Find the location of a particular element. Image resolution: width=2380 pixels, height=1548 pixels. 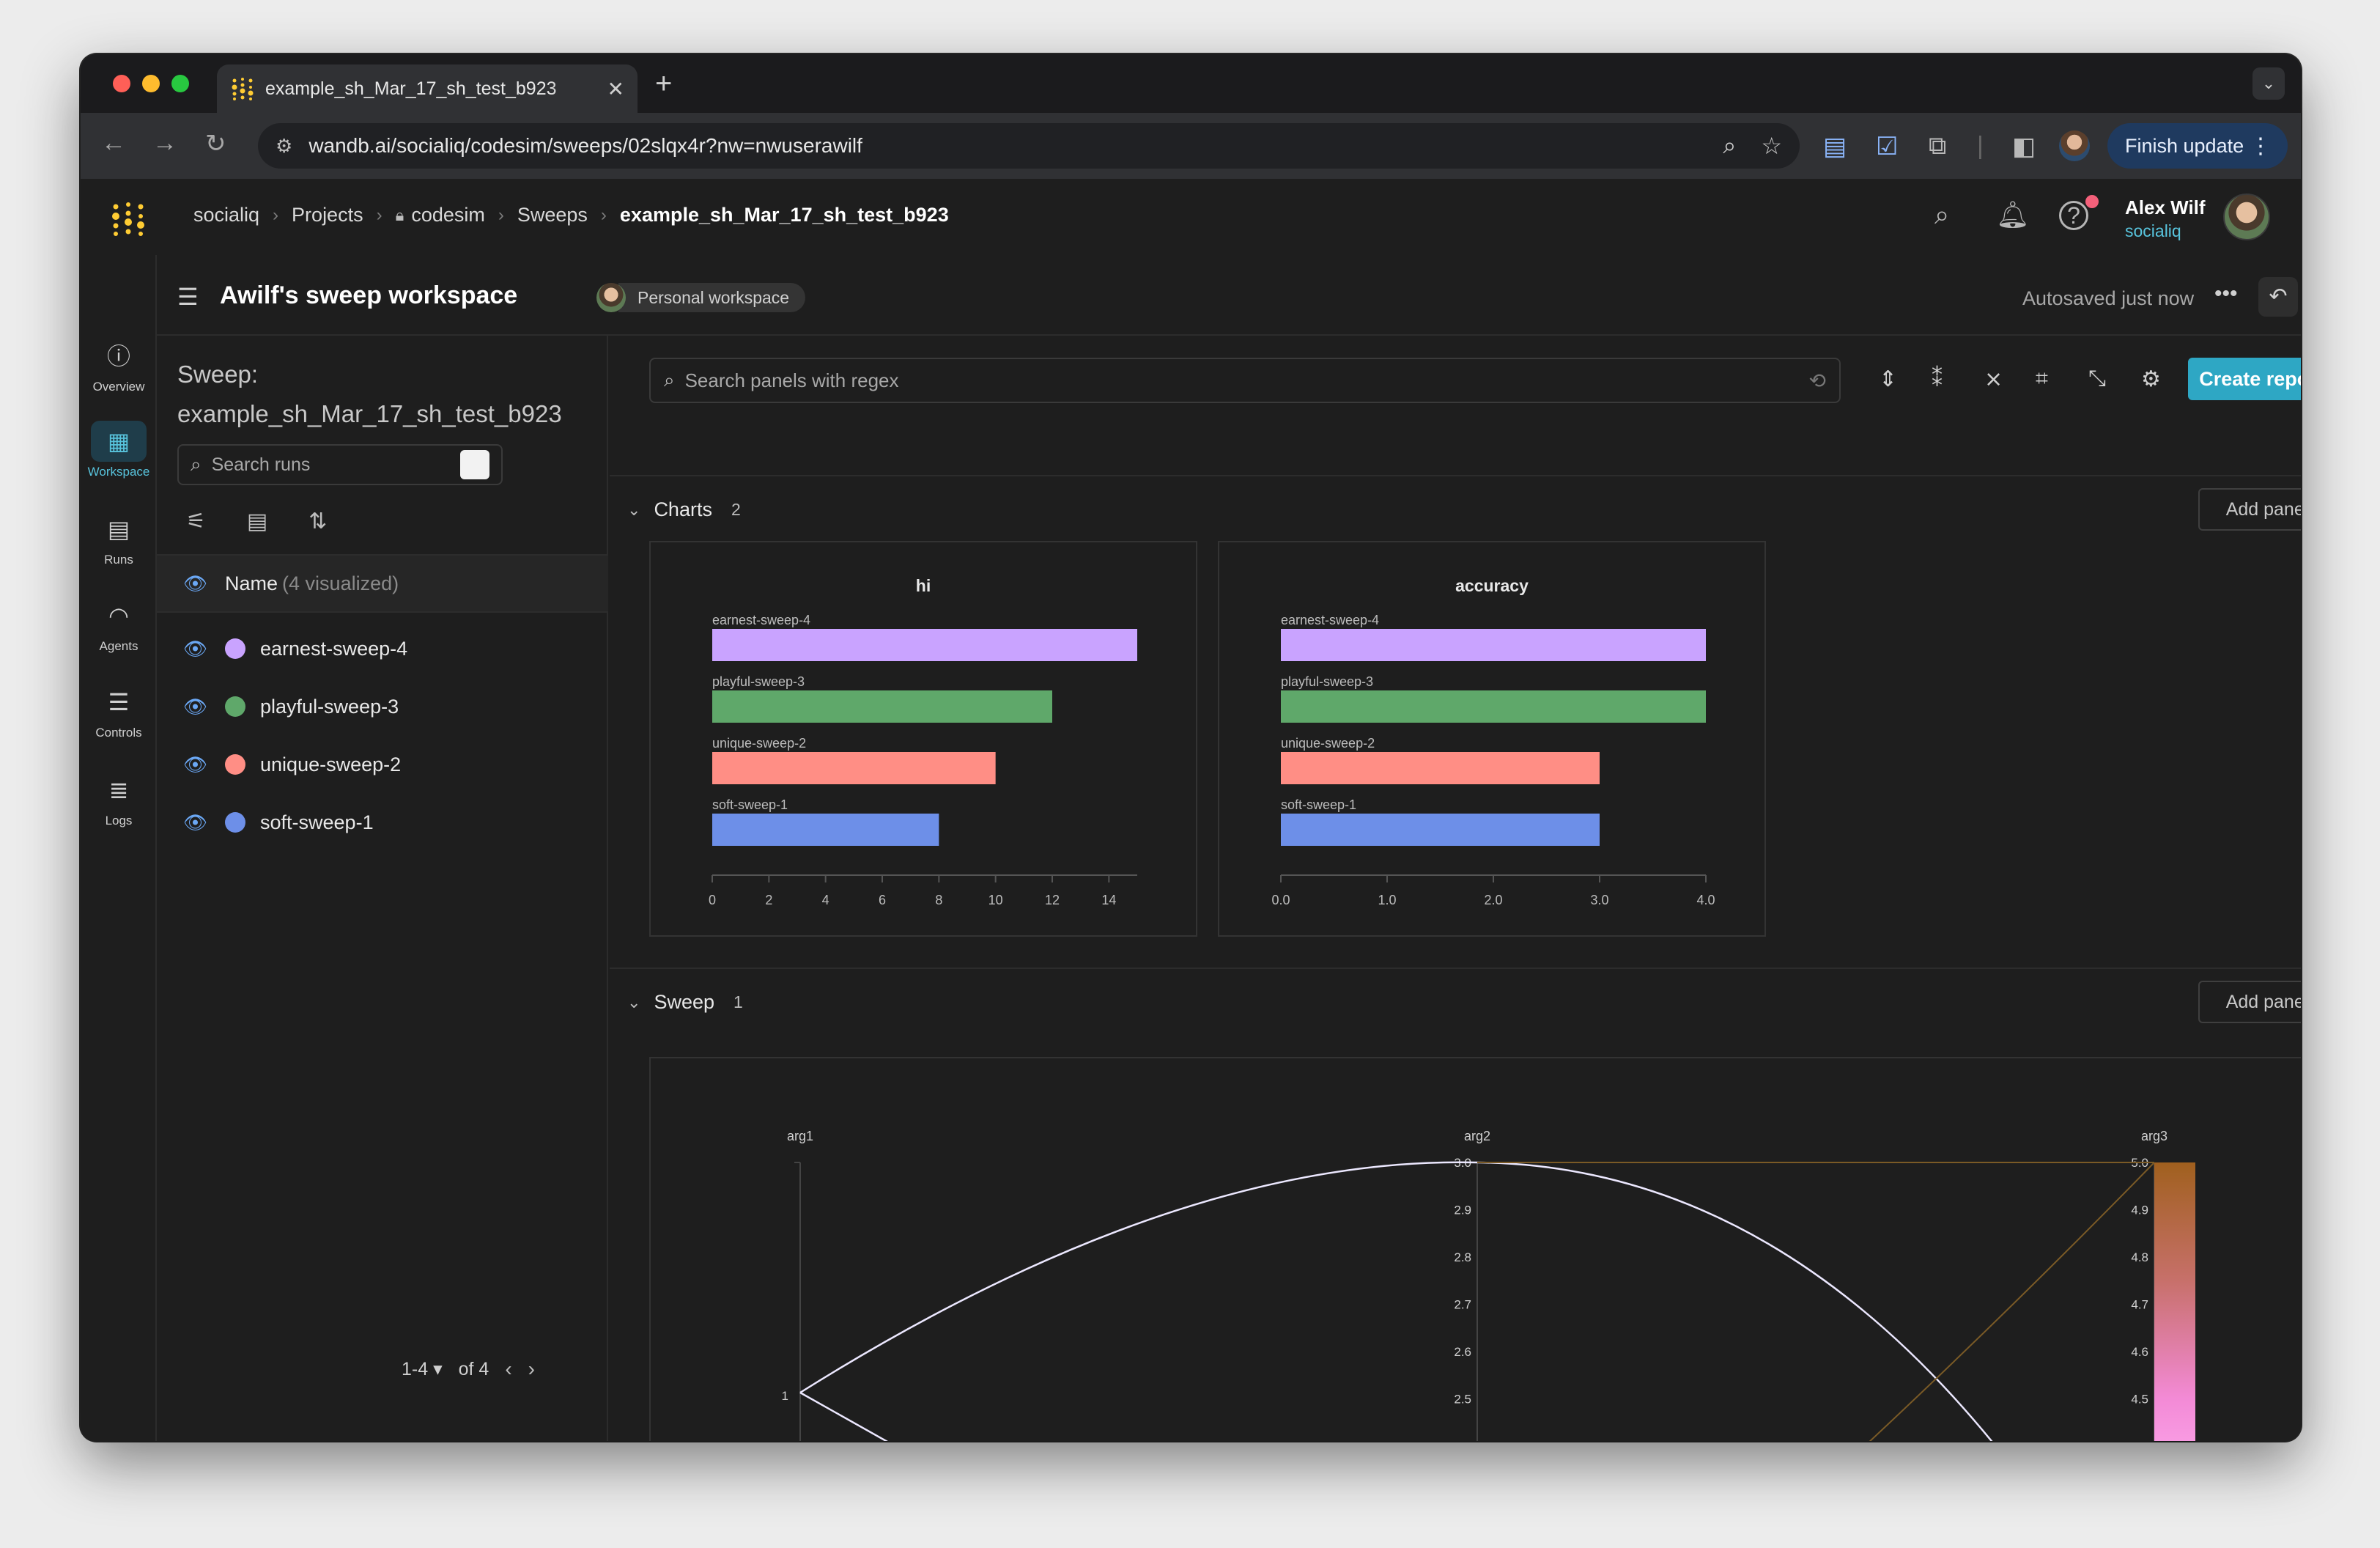

search-panels-input: ⌕ Search panels with regex ⟲ is located at coordinates (1245, 380).